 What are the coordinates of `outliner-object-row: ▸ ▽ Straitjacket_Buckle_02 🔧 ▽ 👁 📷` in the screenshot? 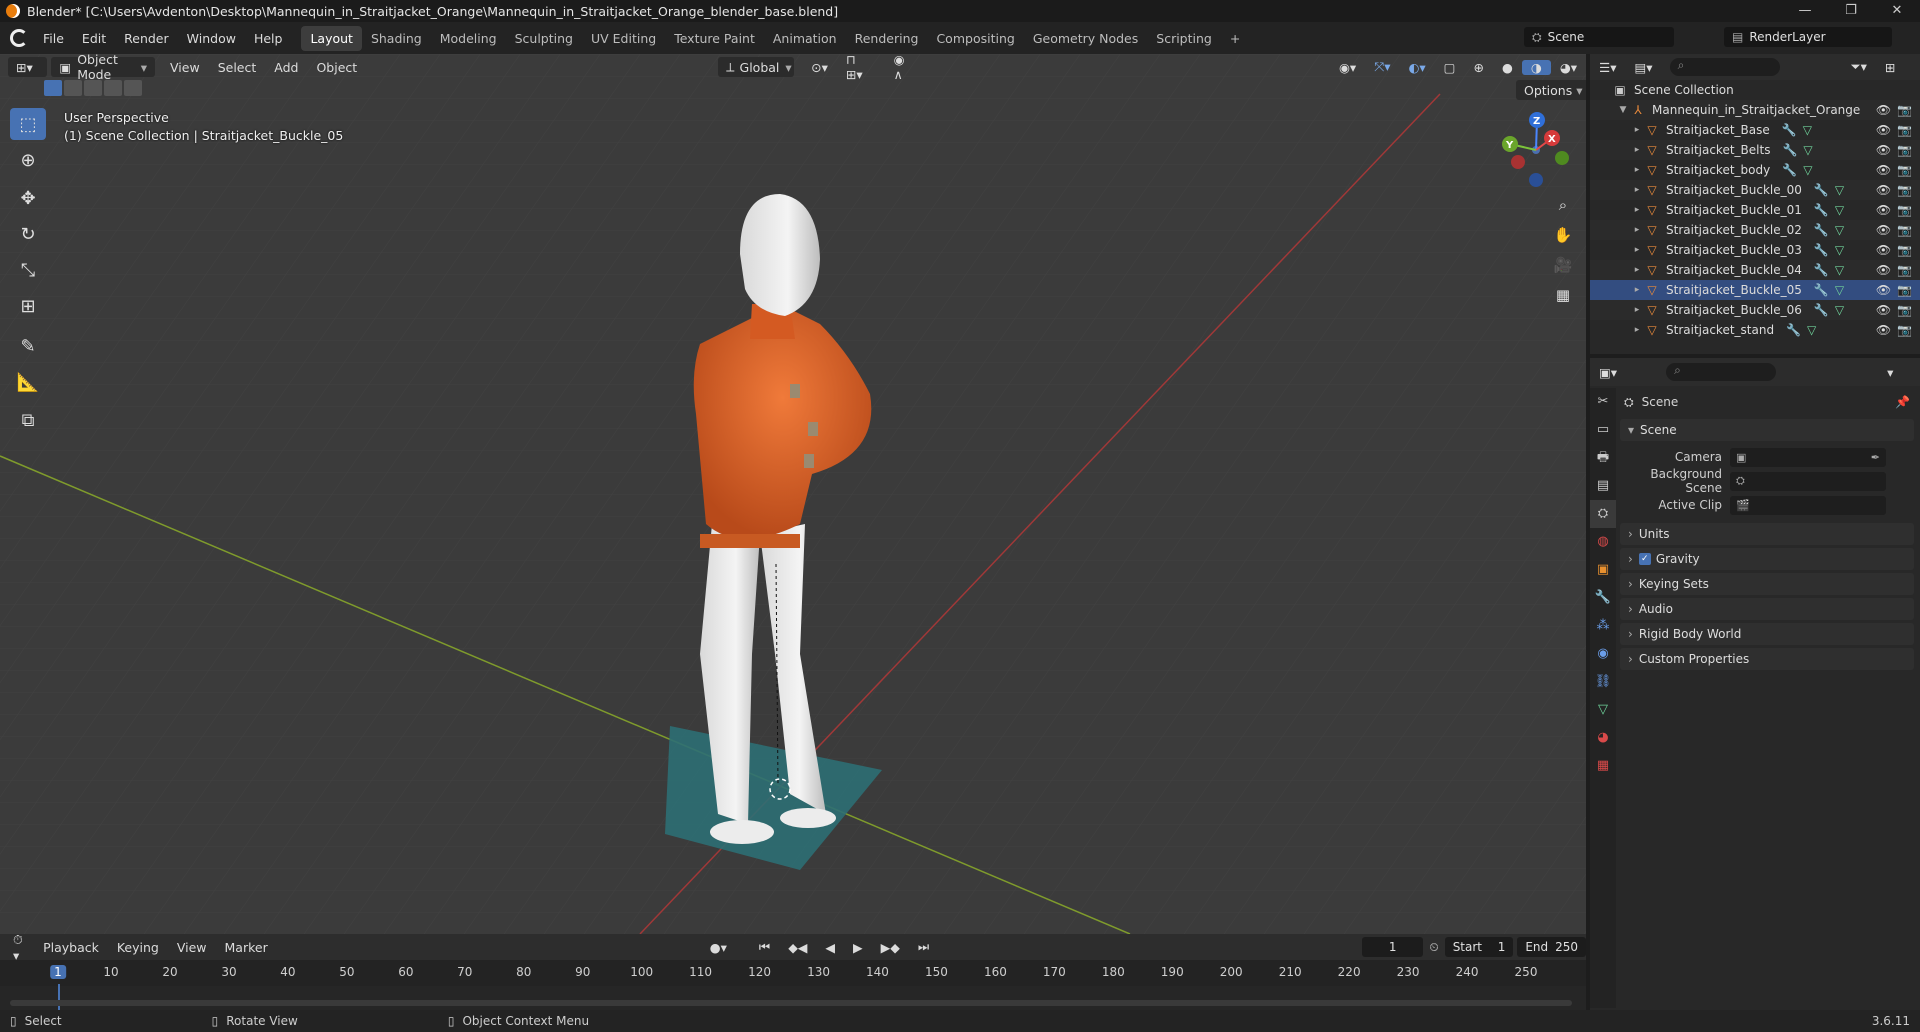 It's located at (1755, 230).